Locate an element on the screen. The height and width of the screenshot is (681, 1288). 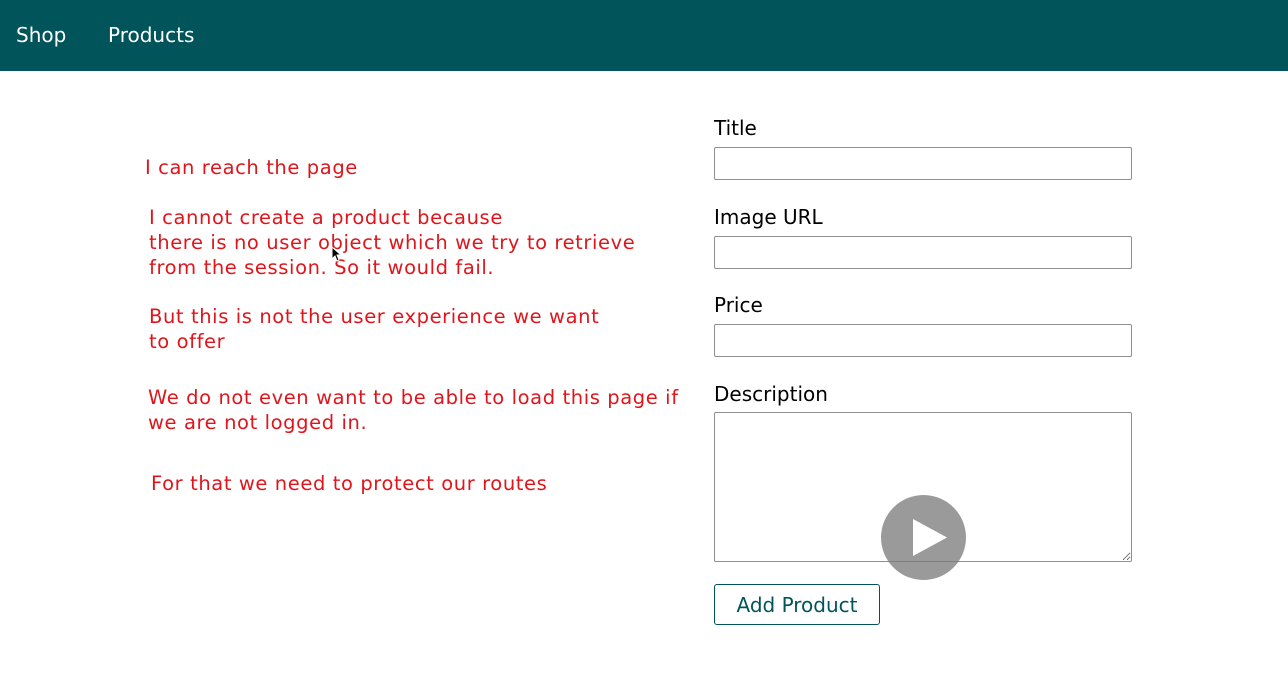
image-url-input is located at coordinates (923, 252).